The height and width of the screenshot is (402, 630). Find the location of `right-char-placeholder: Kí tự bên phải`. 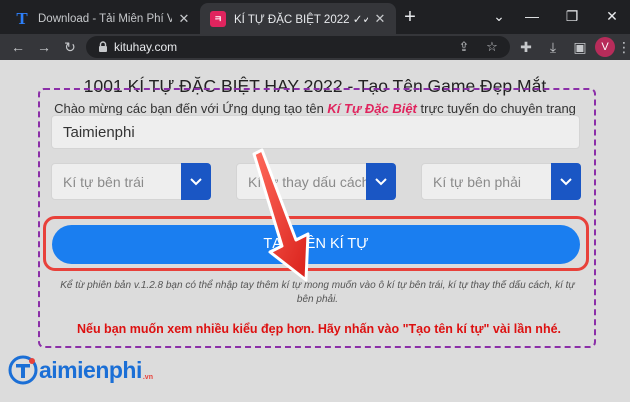

right-char-placeholder: Kí tự bên phải is located at coordinates (477, 182).